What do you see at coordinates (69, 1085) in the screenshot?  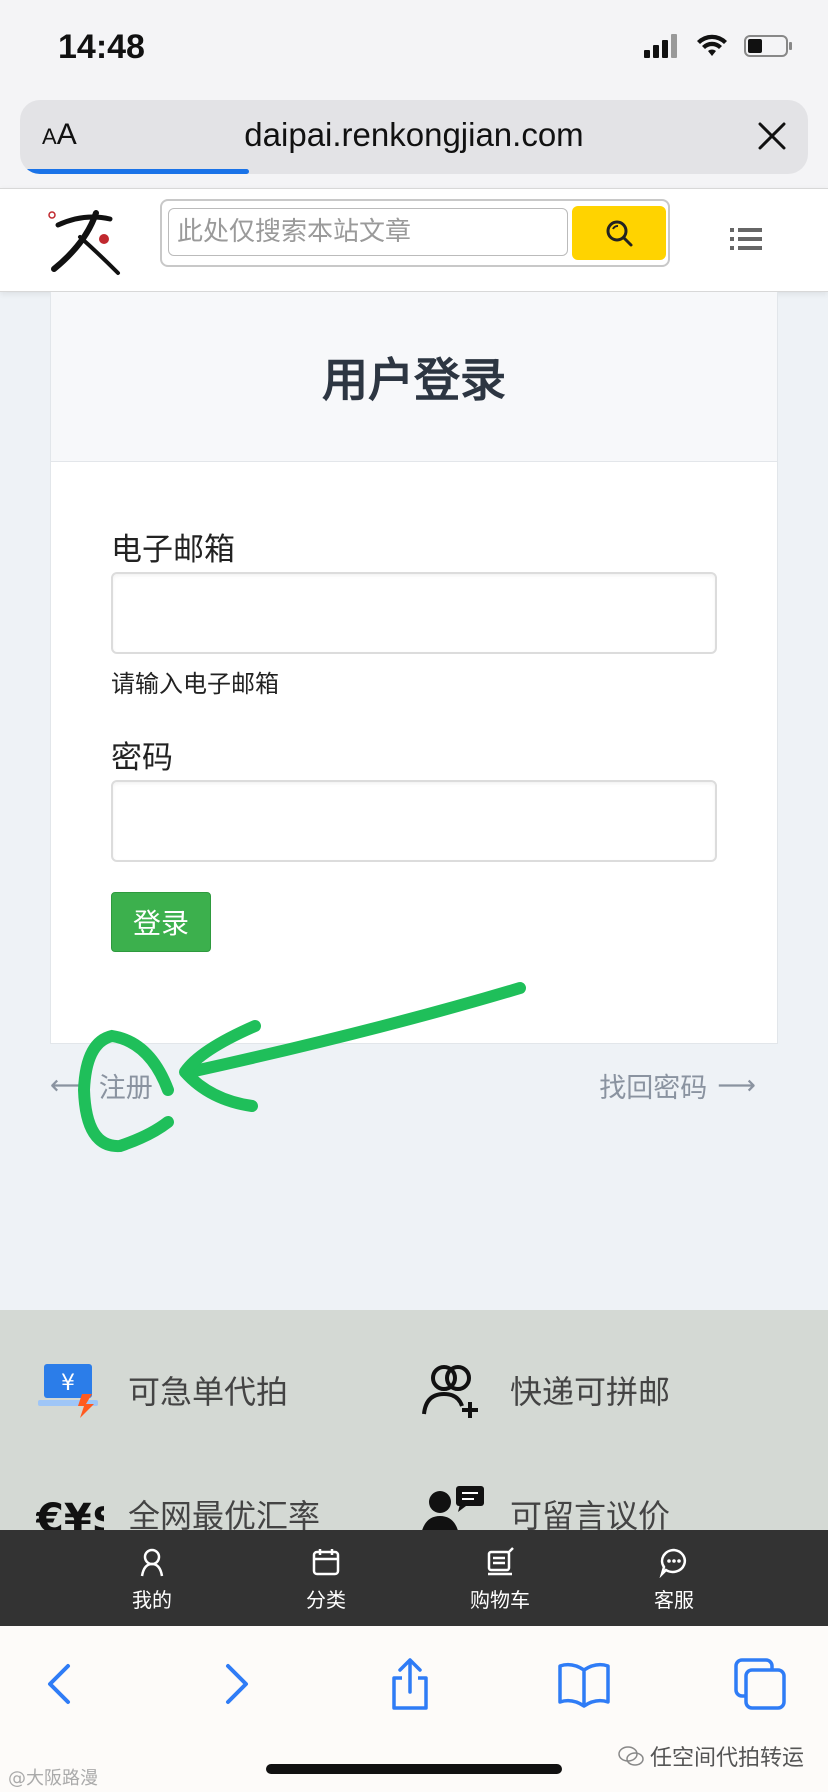 I see `arrow-left-icon: ⟵` at bounding box center [69, 1085].